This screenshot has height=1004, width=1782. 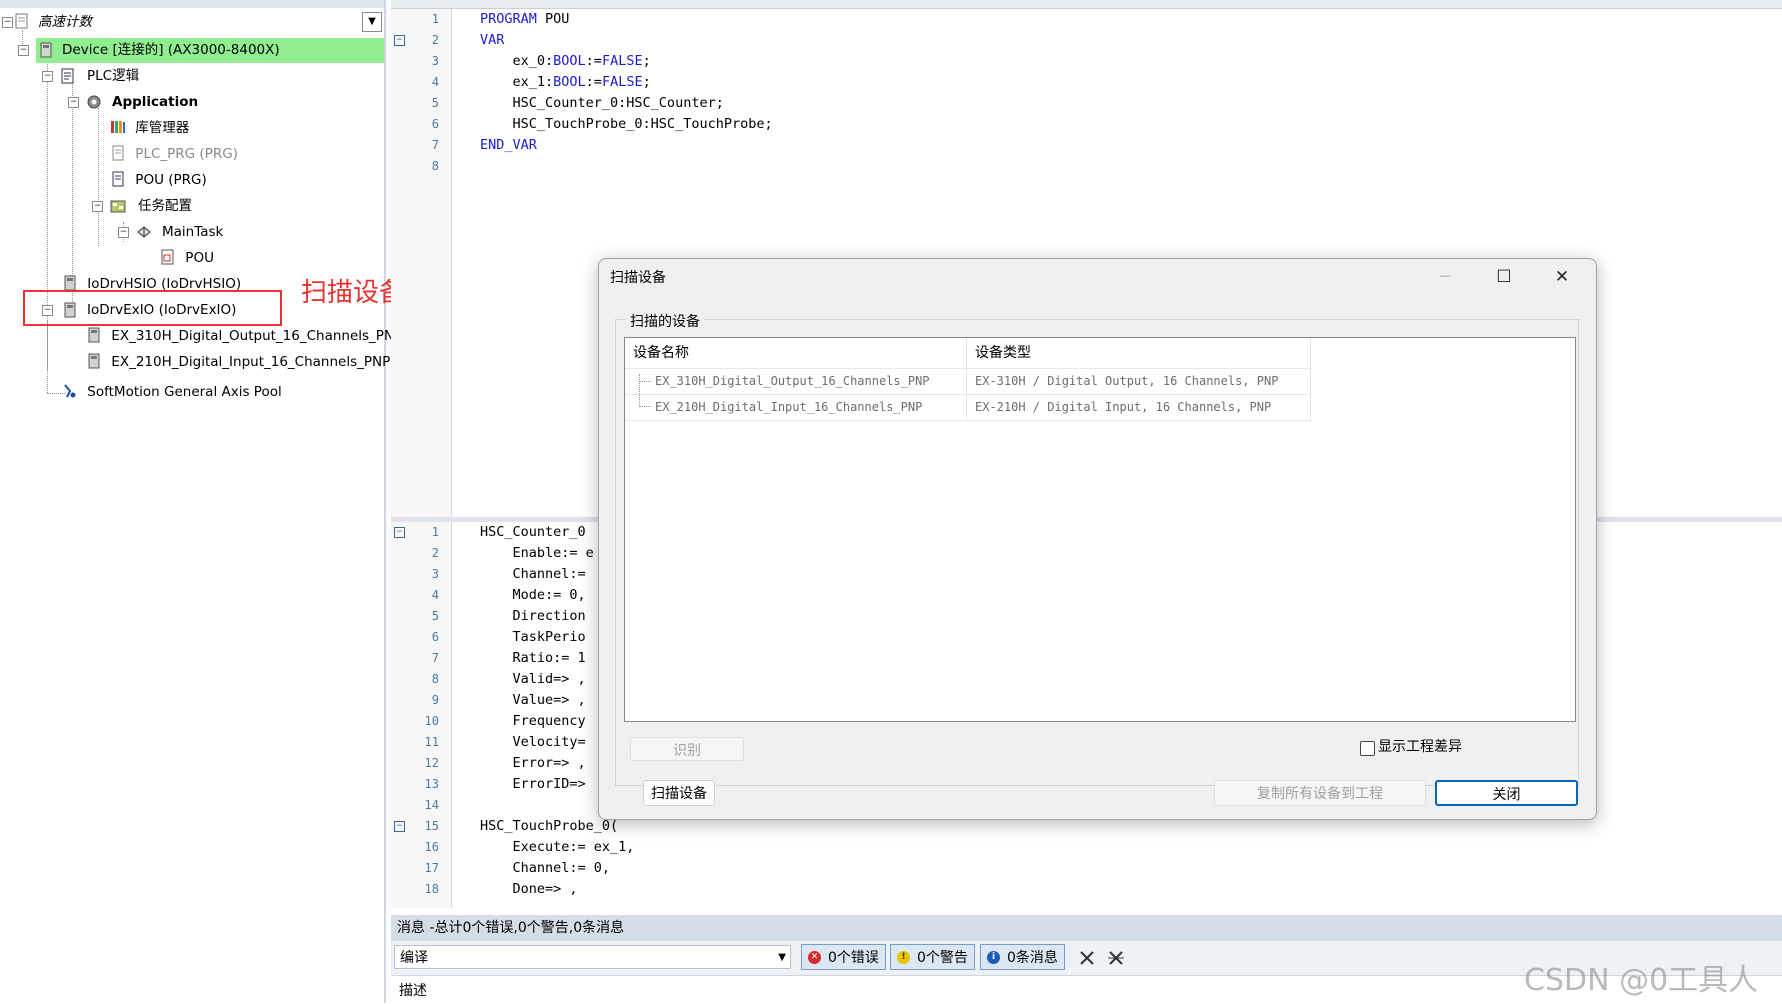 What do you see at coordinates (158, 180) in the screenshot?
I see `tree-item-pou-prg: POU (PRG)` at bounding box center [158, 180].